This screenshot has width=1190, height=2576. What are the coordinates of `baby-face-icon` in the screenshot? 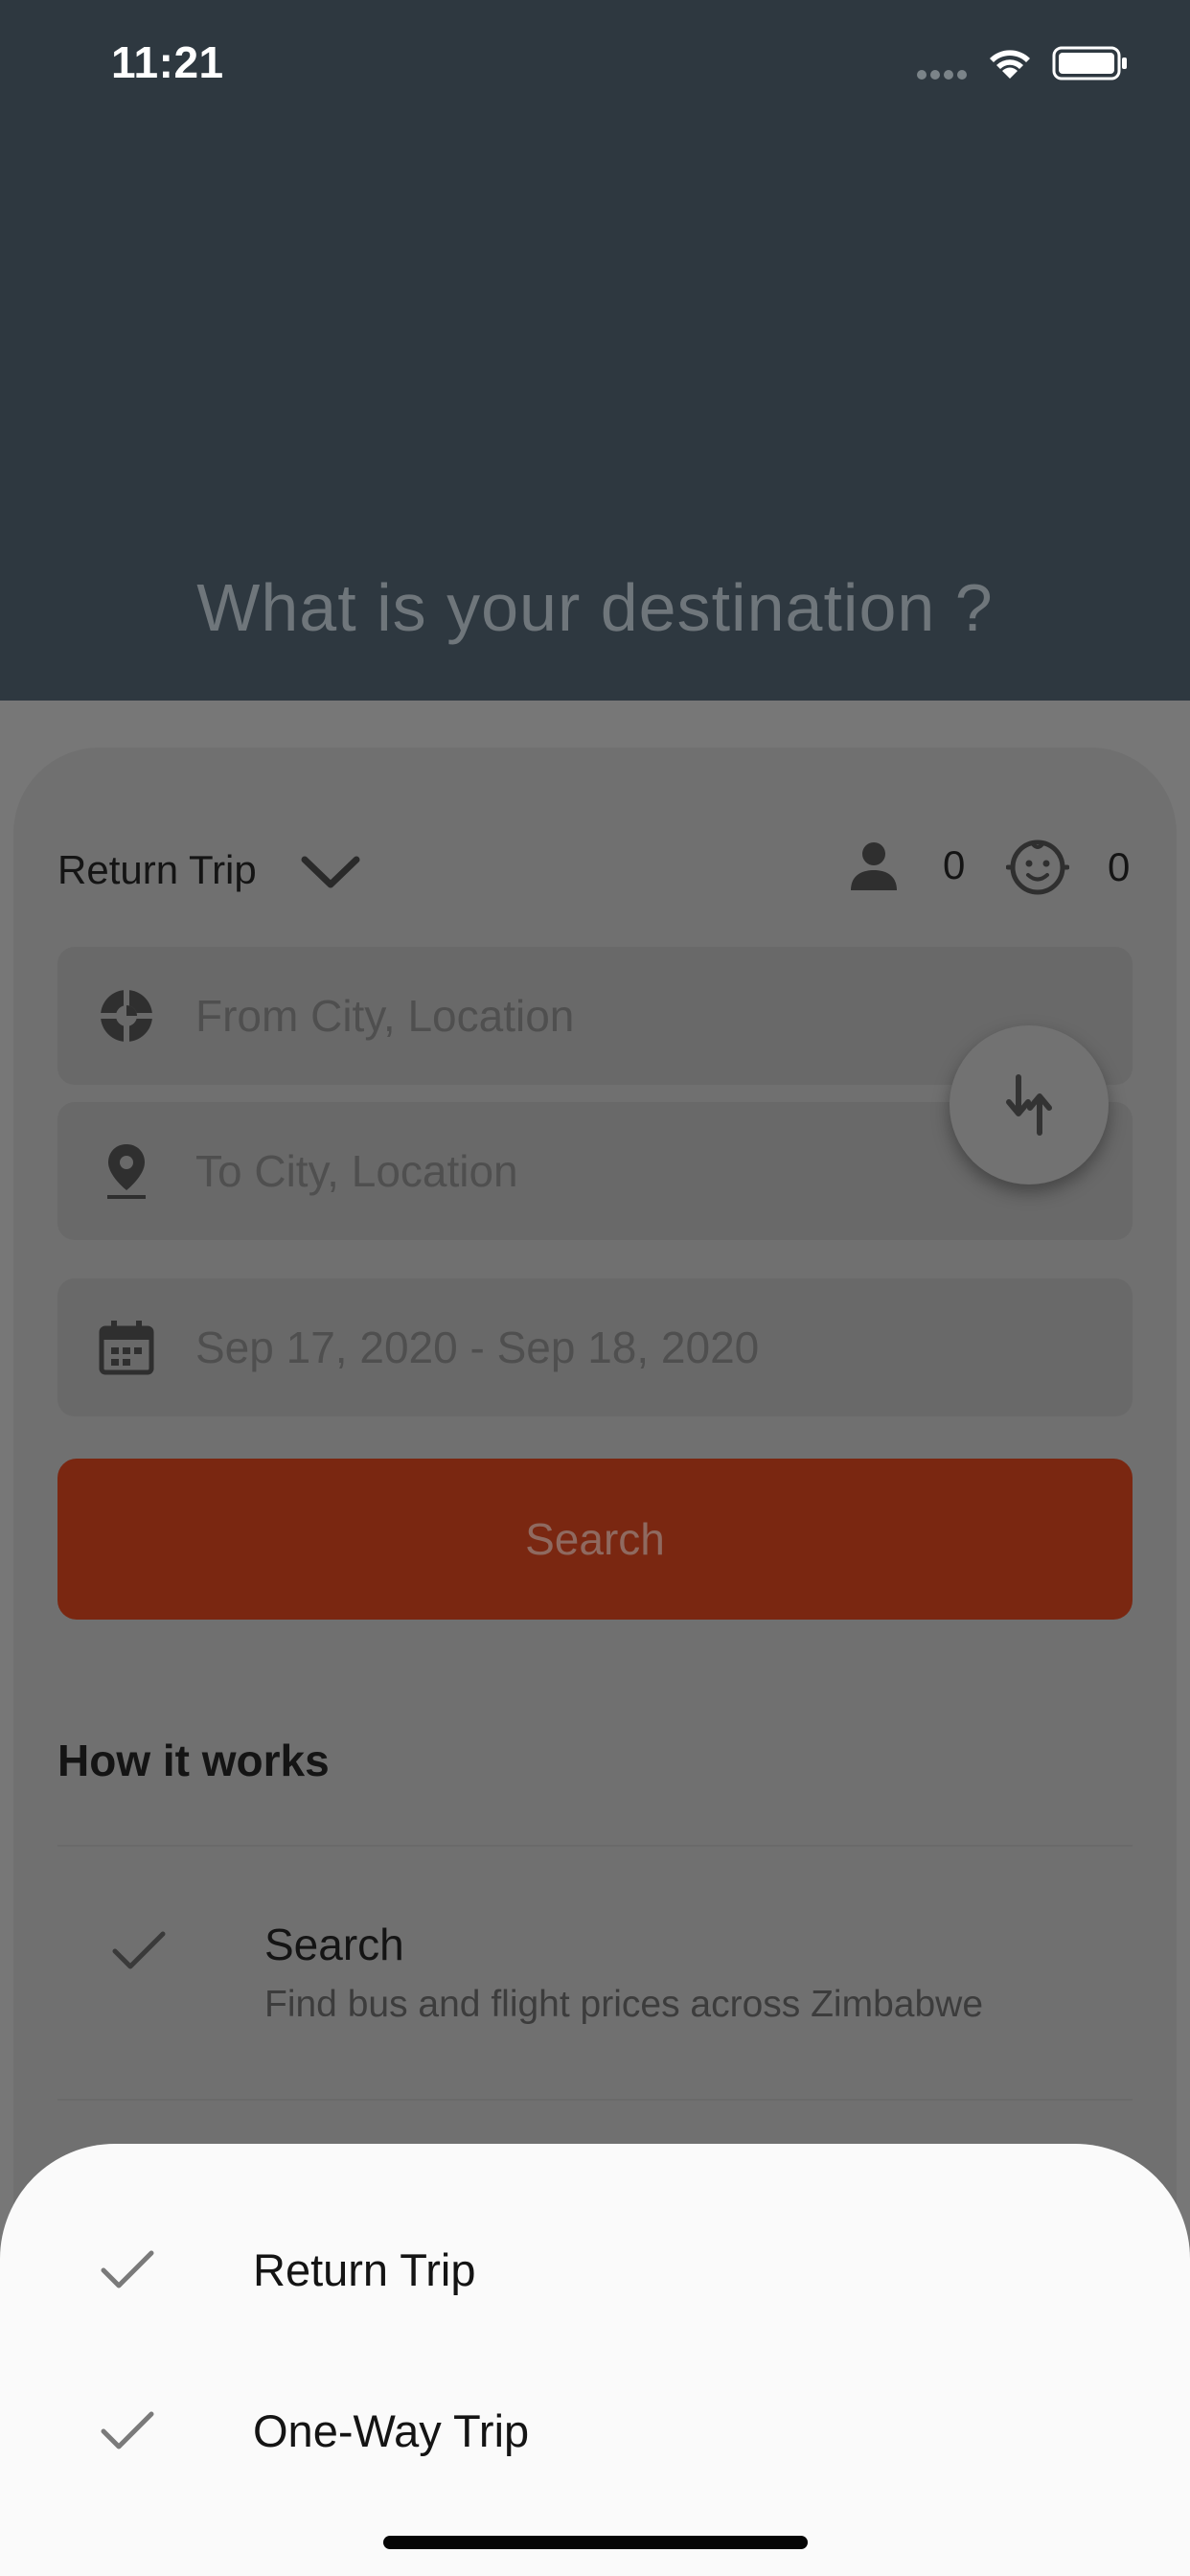 It's located at (1038, 867).